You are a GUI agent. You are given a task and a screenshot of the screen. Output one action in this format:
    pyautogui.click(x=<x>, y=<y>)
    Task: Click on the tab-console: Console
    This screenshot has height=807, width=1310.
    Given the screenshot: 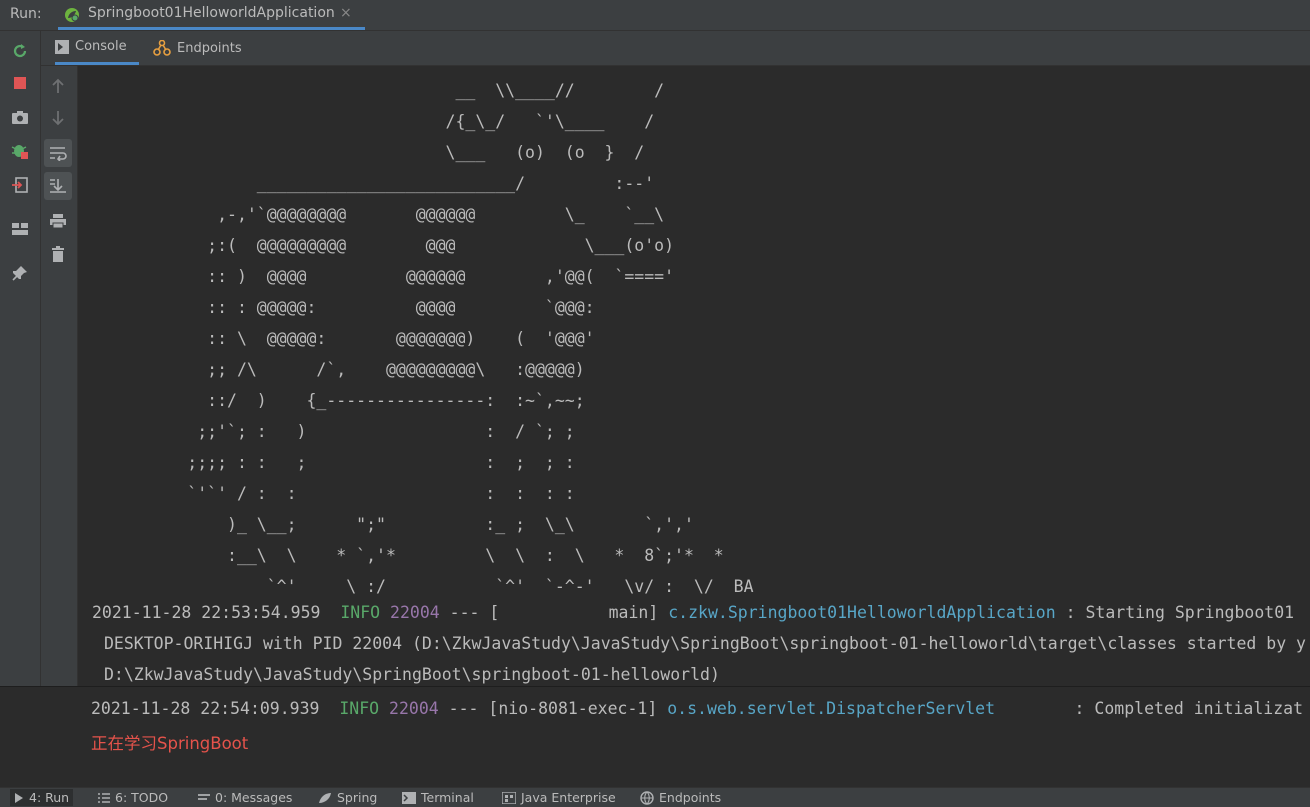 What is the action you would take?
    pyautogui.click(x=97, y=48)
    